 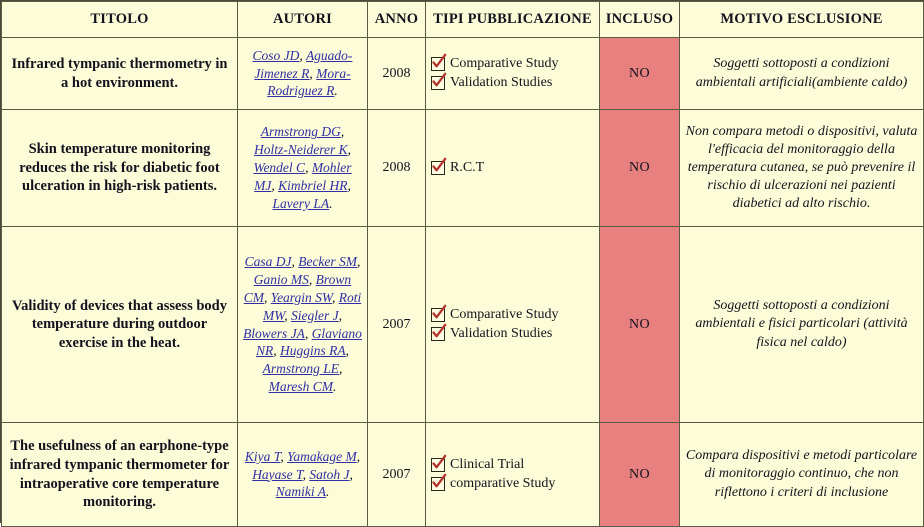 What do you see at coordinates (268, 262) in the screenshot?
I see `author-name: Casa DJ` at bounding box center [268, 262].